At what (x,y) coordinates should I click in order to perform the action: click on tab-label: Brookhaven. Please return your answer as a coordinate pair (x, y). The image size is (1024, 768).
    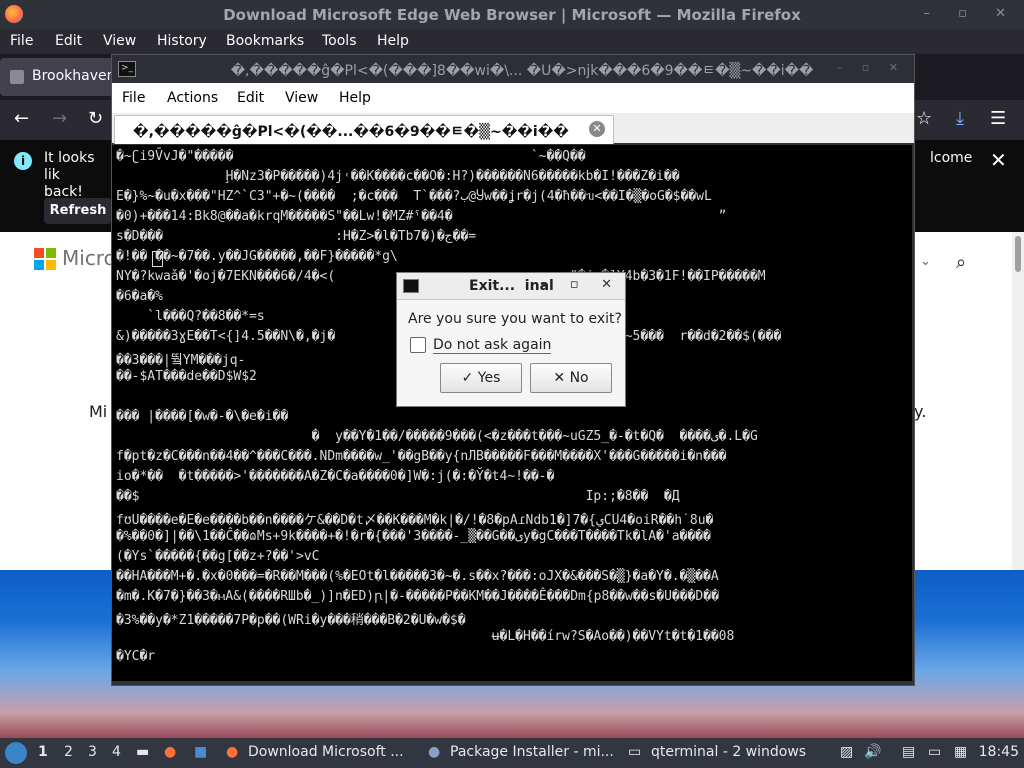
    Looking at the image, I should click on (74, 76).